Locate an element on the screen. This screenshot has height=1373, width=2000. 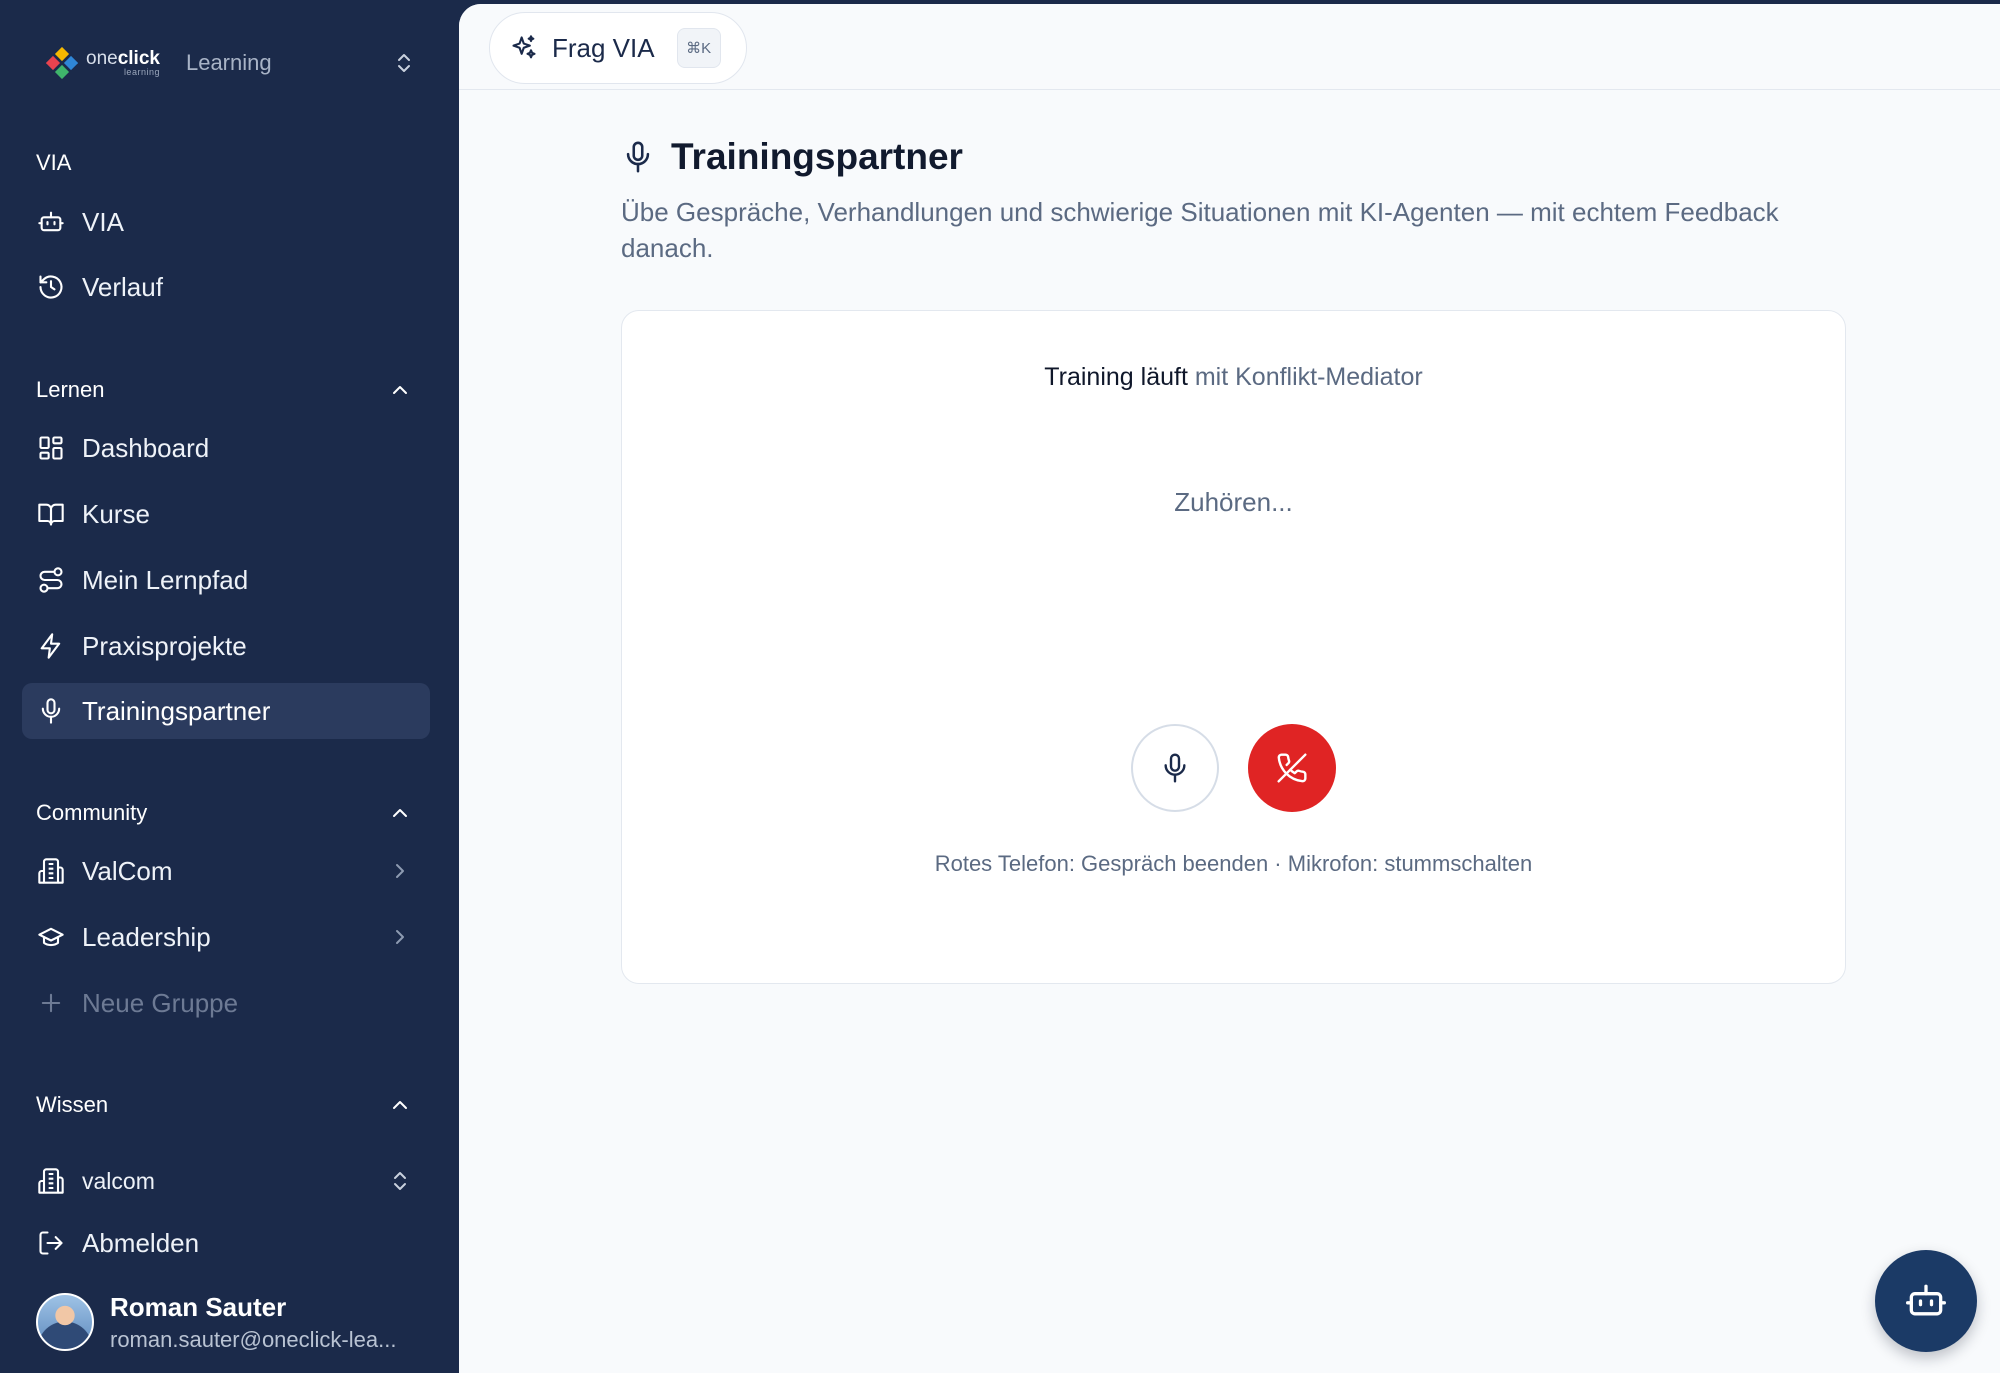
plus-icon is located at coordinates (51, 1003).